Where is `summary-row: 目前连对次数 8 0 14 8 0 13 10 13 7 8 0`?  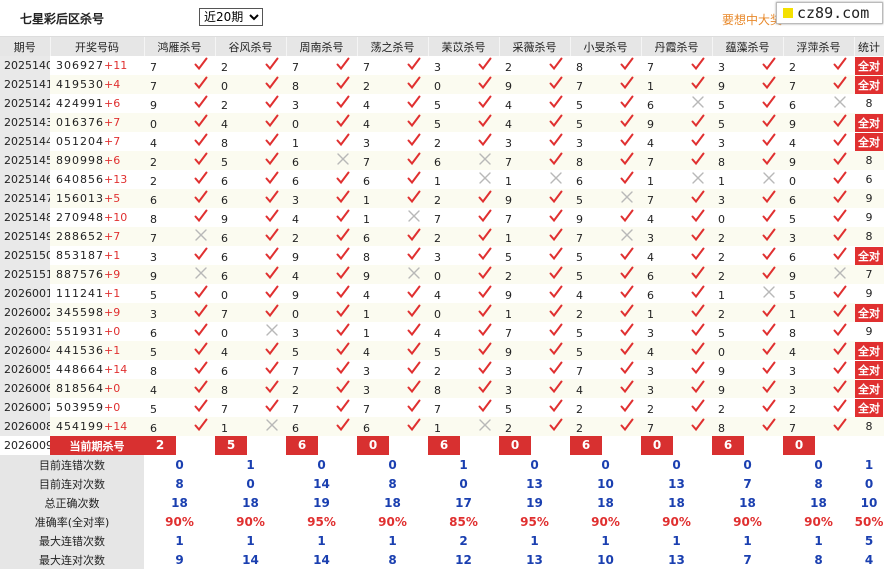 summary-row: 目前连对次数 8 0 14 8 0 13 10 13 7 8 0 is located at coordinates (442, 483).